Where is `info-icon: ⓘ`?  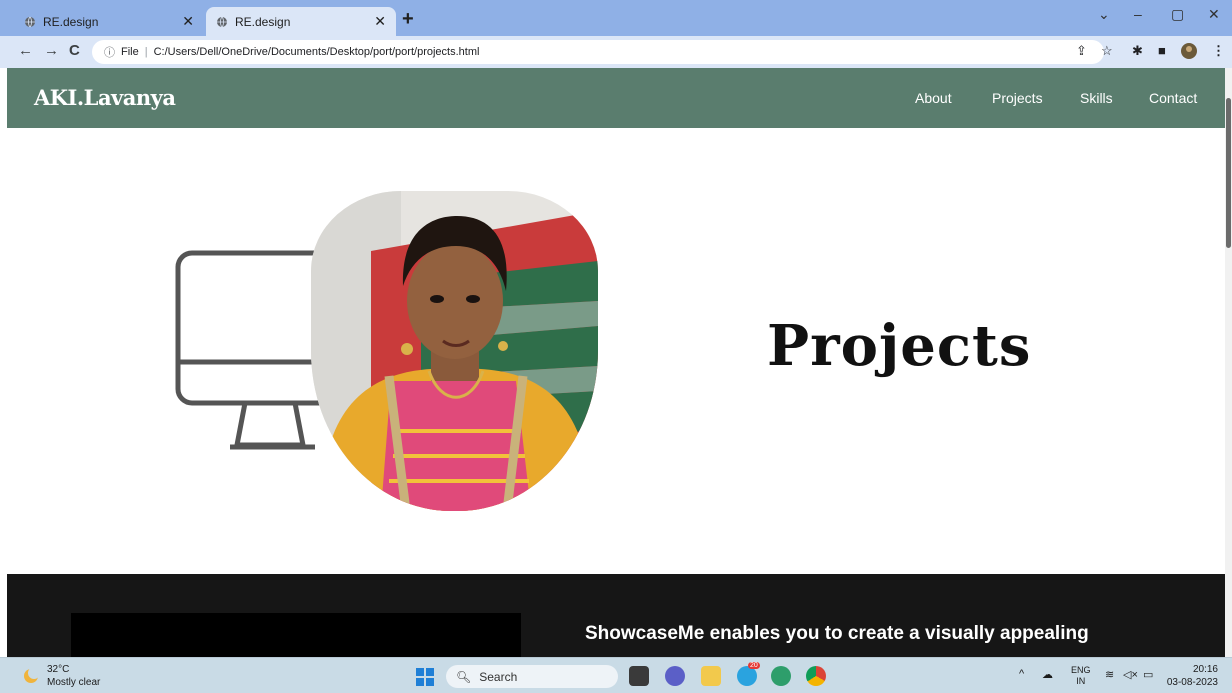 info-icon: ⓘ is located at coordinates (109, 52).